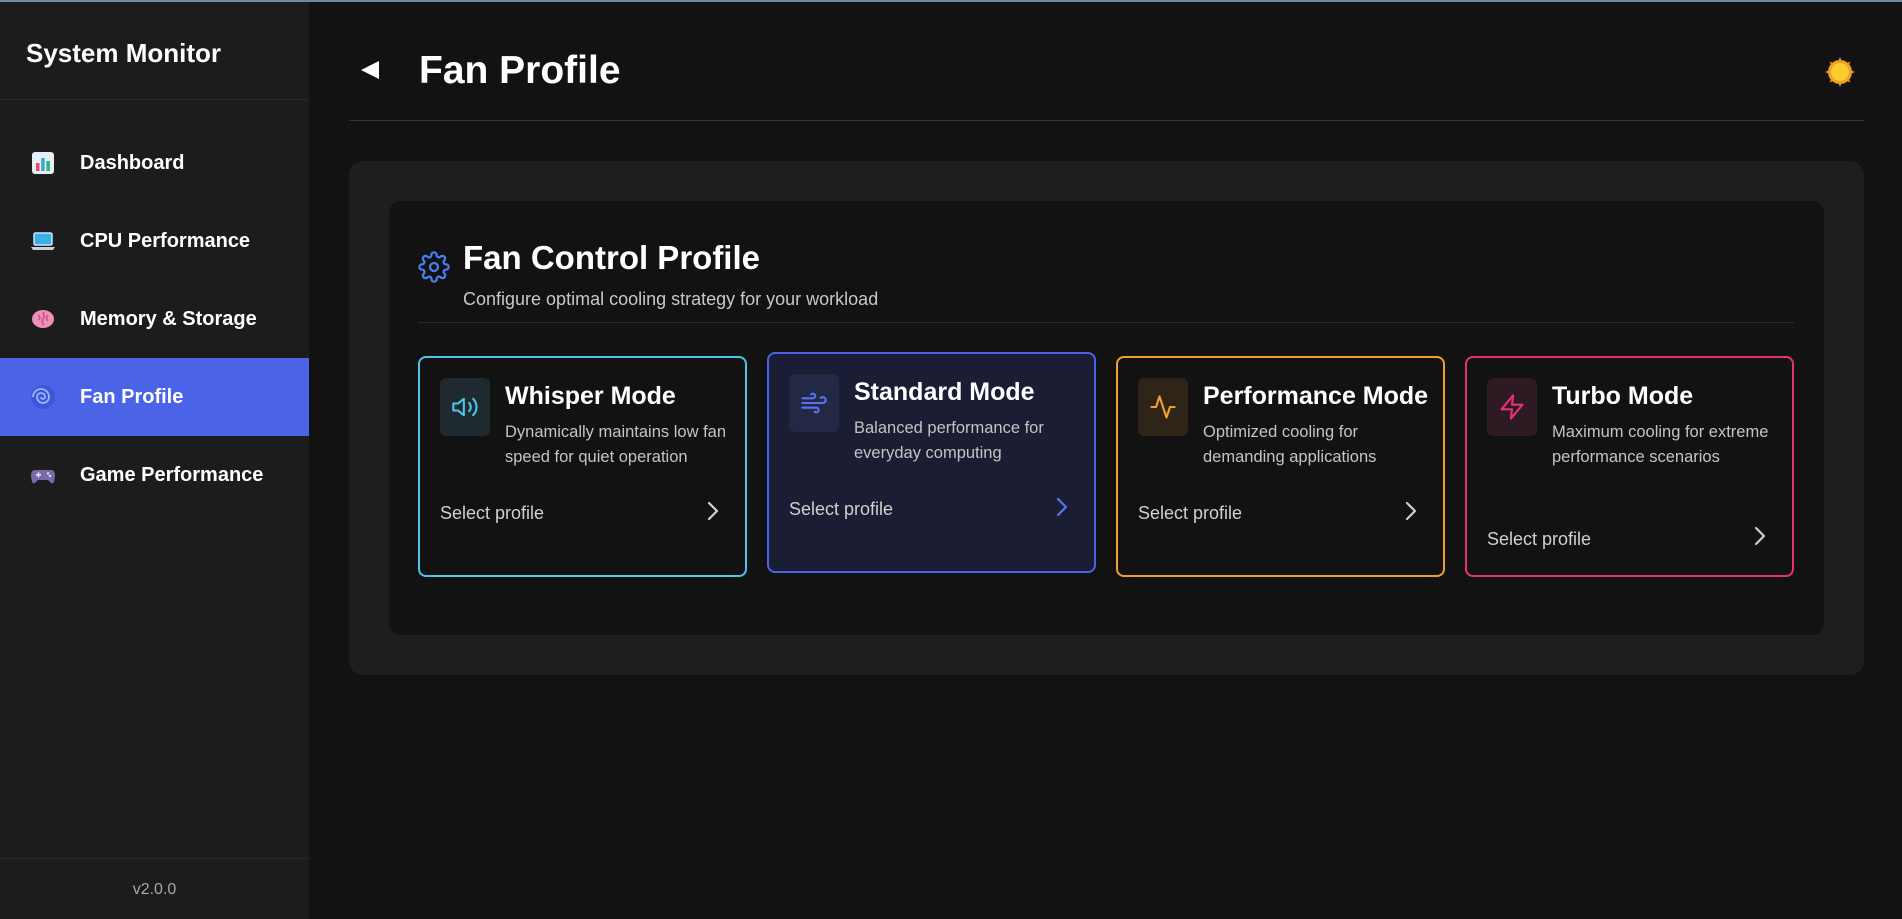 The height and width of the screenshot is (919, 1902). Describe the element at coordinates (172, 474) in the screenshot. I see `sidebar-item-label: Game Performance` at that location.